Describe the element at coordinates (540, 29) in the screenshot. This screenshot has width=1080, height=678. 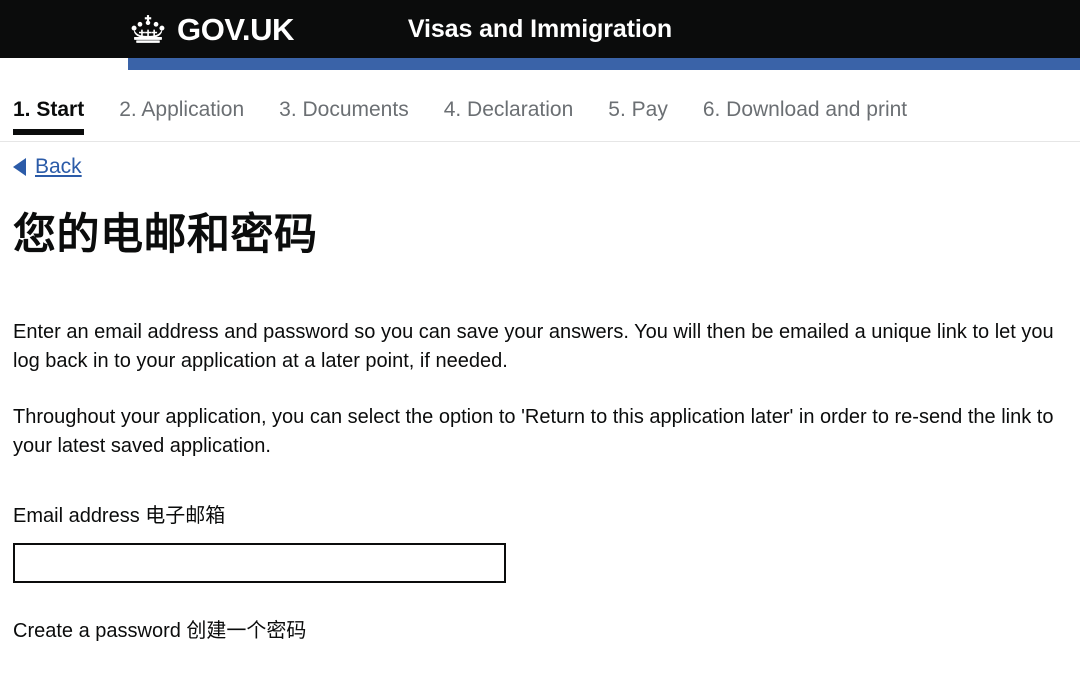
I see `gov-uk-header: GOV.UK Visas and Immigration` at that location.